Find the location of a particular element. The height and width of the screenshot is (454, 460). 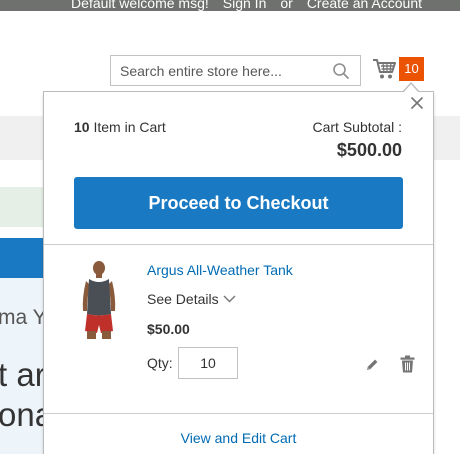

search-icon is located at coordinates (341, 71).